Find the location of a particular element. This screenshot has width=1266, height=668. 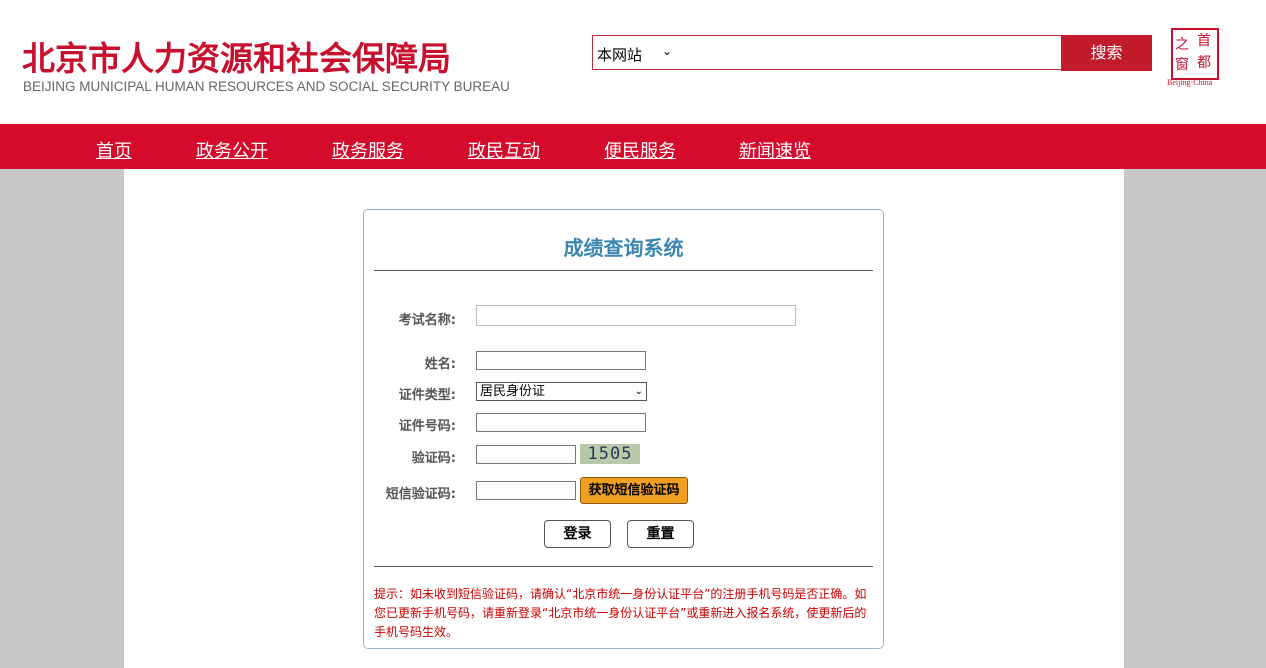

nav-item-gov-affairs-open: 政务公开 is located at coordinates (232, 150).